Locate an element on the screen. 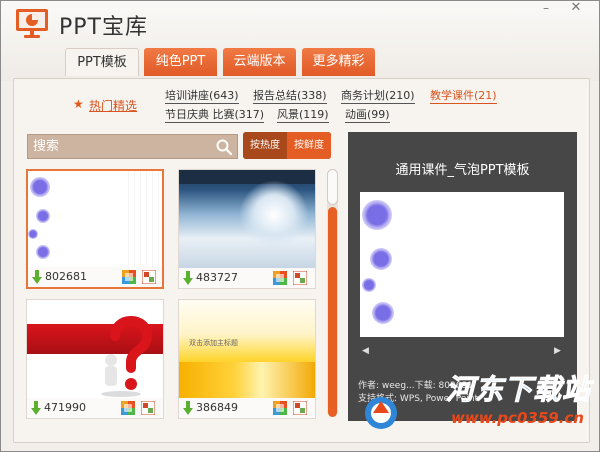  category-animation: 动画(99) is located at coordinates (367, 115).